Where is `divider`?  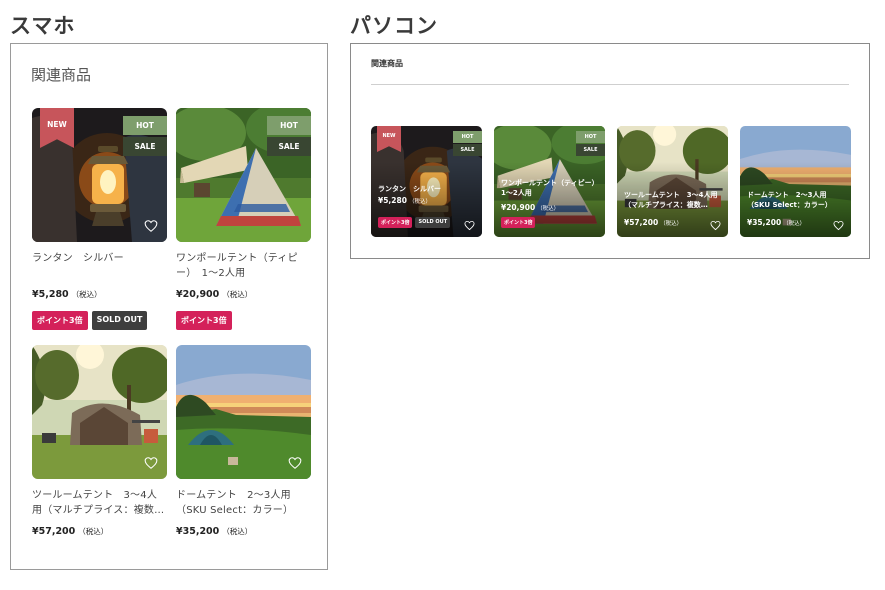 divider is located at coordinates (610, 84).